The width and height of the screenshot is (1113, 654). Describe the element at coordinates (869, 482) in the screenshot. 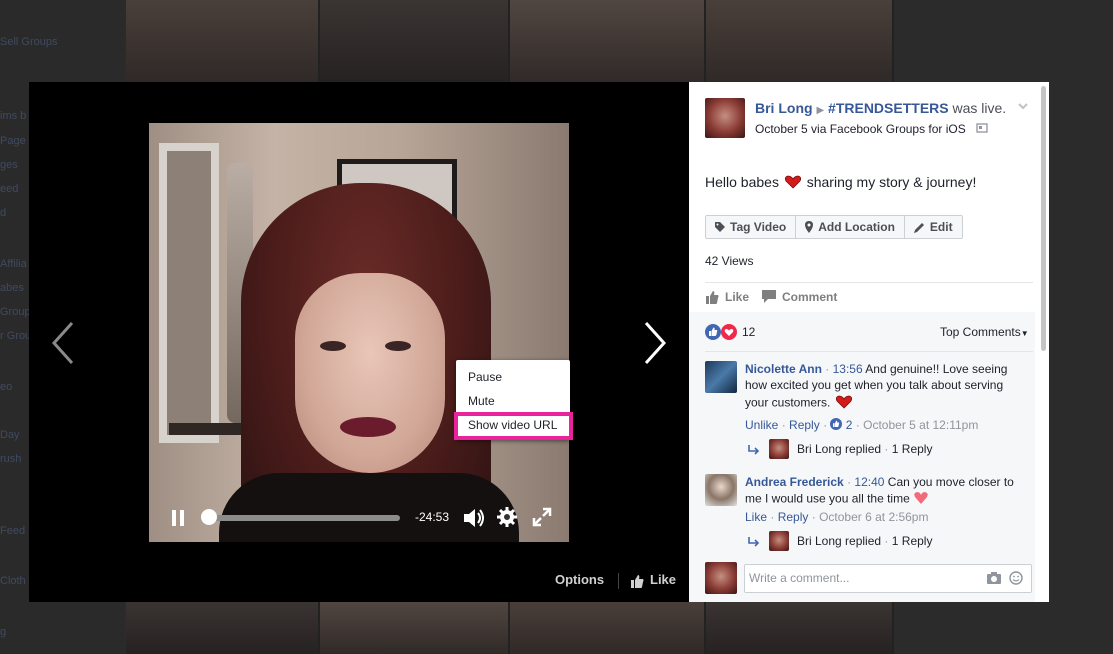

I see `comment-timestamp-link: 12:40` at that location.